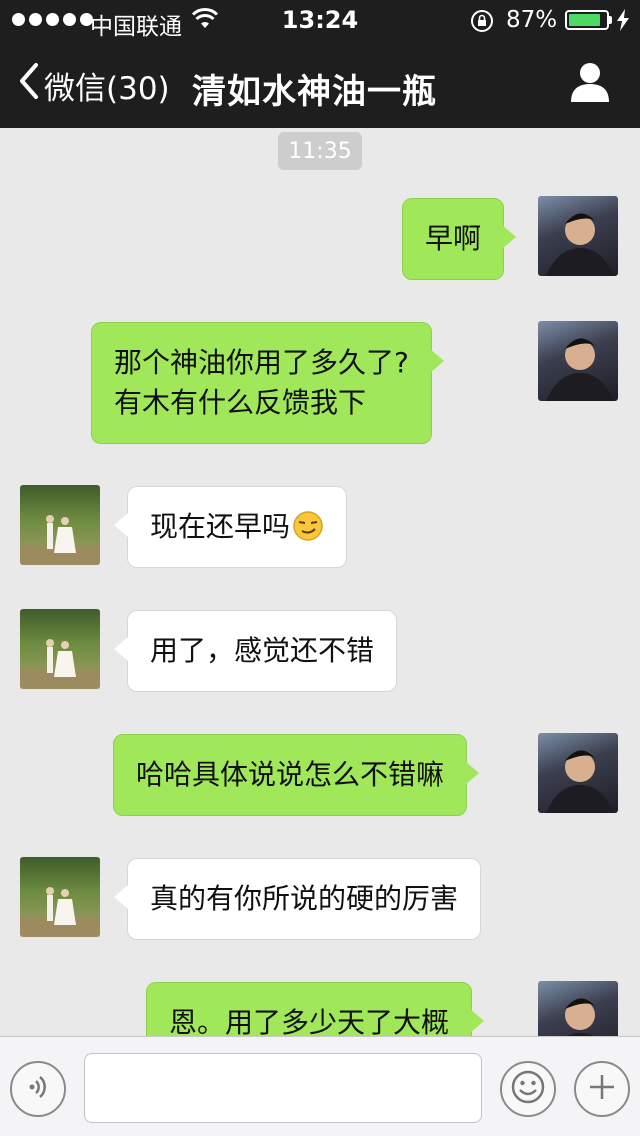 Image resolution: width=640 pixels, height=1136 pixels. What do you see at coordinates (261, 362) in the screenshot?
I see `message-text-line: 那个神油你用了多久了?` at bounding box center [261, 362].